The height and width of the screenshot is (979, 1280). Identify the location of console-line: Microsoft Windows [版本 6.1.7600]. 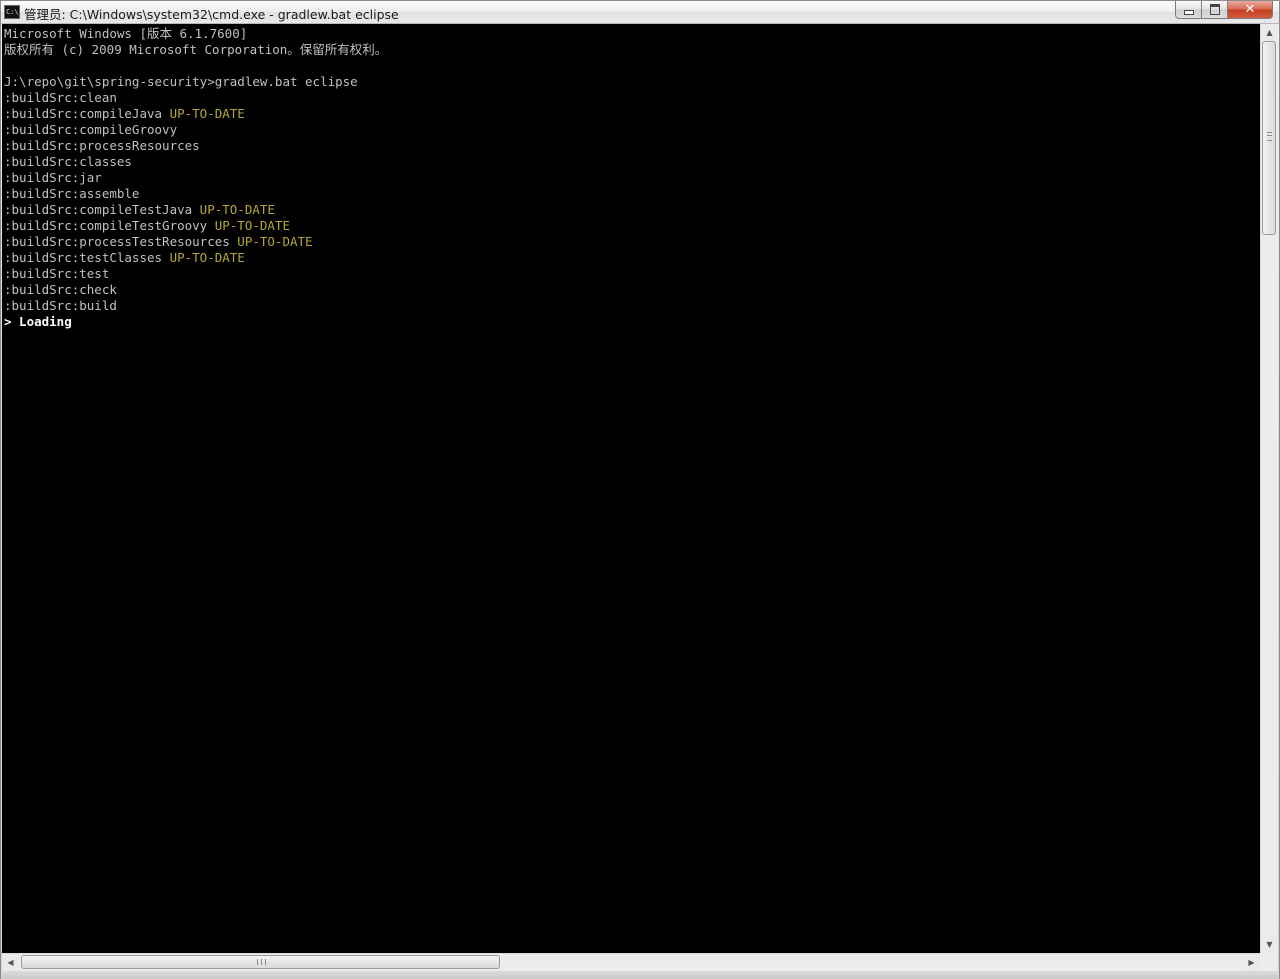
(195, 34).